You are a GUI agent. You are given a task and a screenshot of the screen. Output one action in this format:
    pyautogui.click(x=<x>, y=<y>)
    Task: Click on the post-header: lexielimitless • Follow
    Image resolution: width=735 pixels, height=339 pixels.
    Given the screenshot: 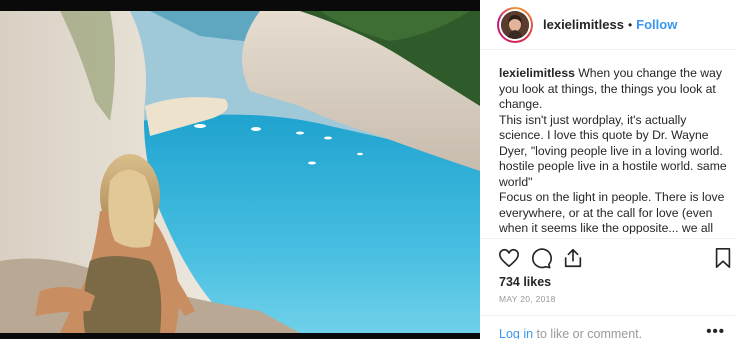 What is the action you would take?
    pyautogui.click(x=607, y=25)
    